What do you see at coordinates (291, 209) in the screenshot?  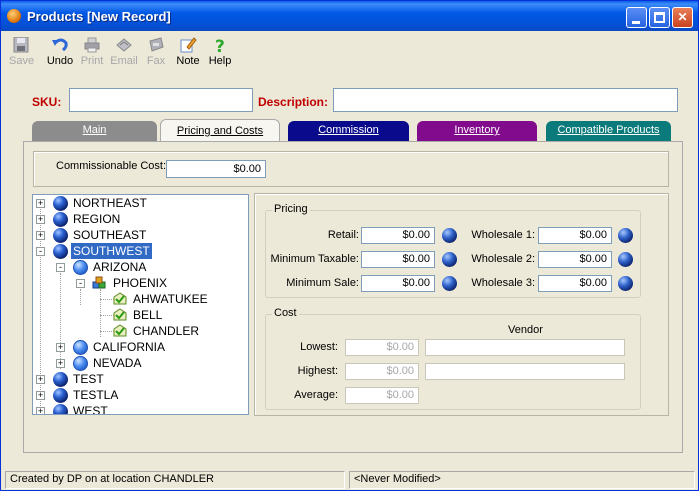 I see `pricing-group-title: Pricing` at bounding box center [291, 209].